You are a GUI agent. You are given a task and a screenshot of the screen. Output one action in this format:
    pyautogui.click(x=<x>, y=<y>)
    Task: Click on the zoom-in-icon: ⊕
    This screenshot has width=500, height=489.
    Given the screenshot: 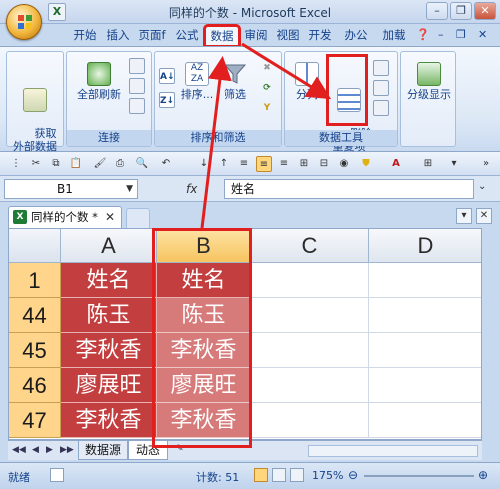 What is the action you would take?
    pyautogui.click(x=483, y=475)
    